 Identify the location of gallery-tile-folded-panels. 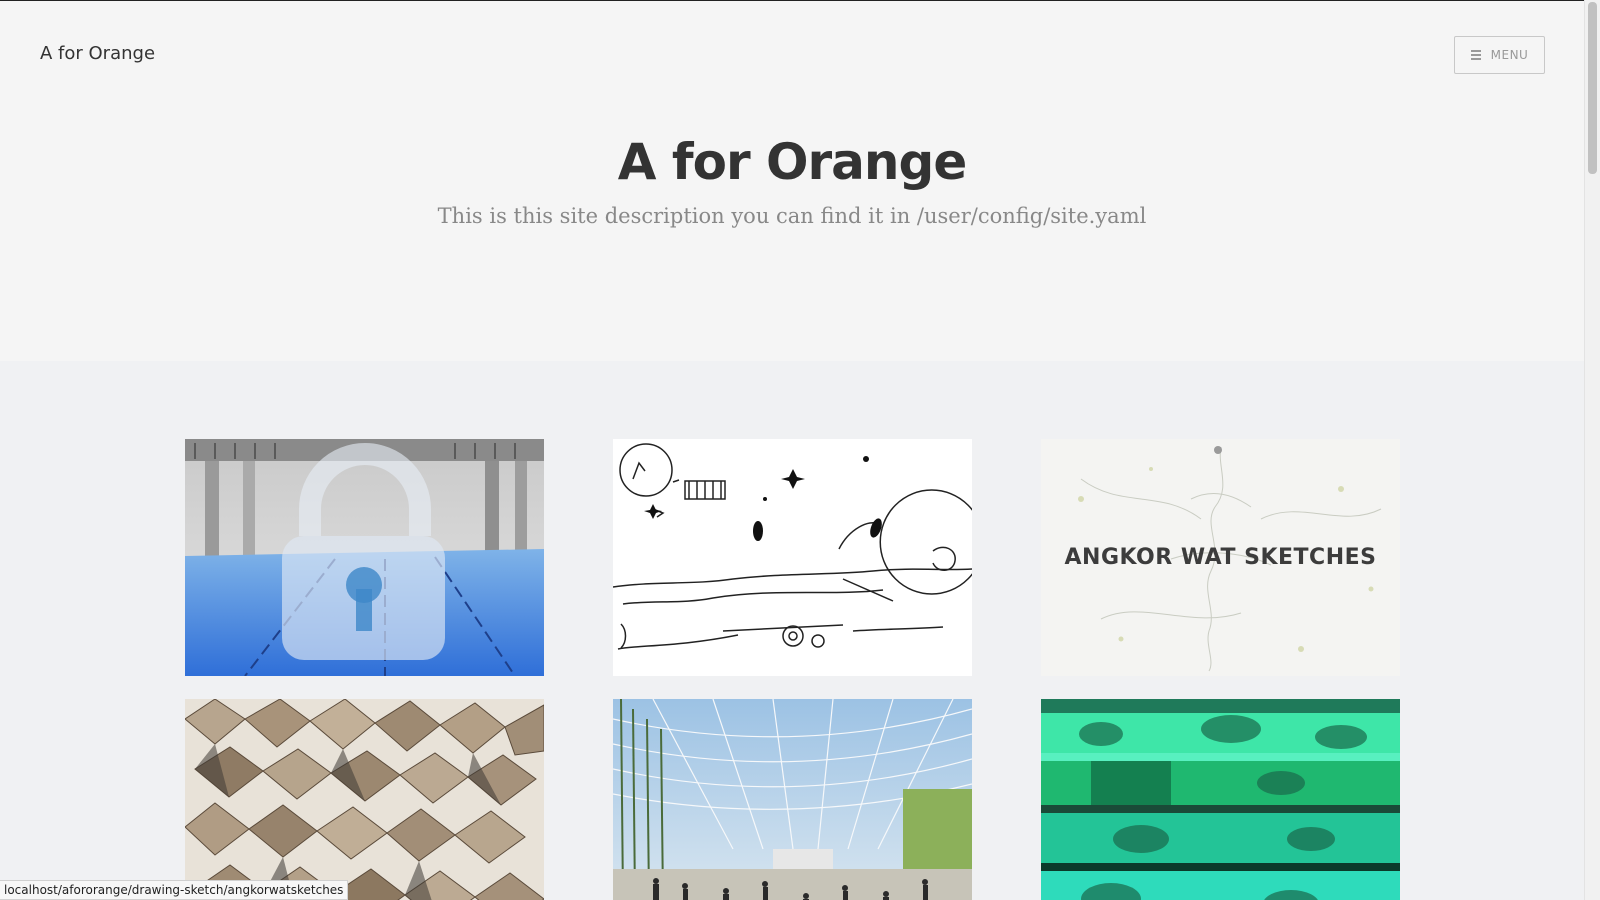
(364, 799).